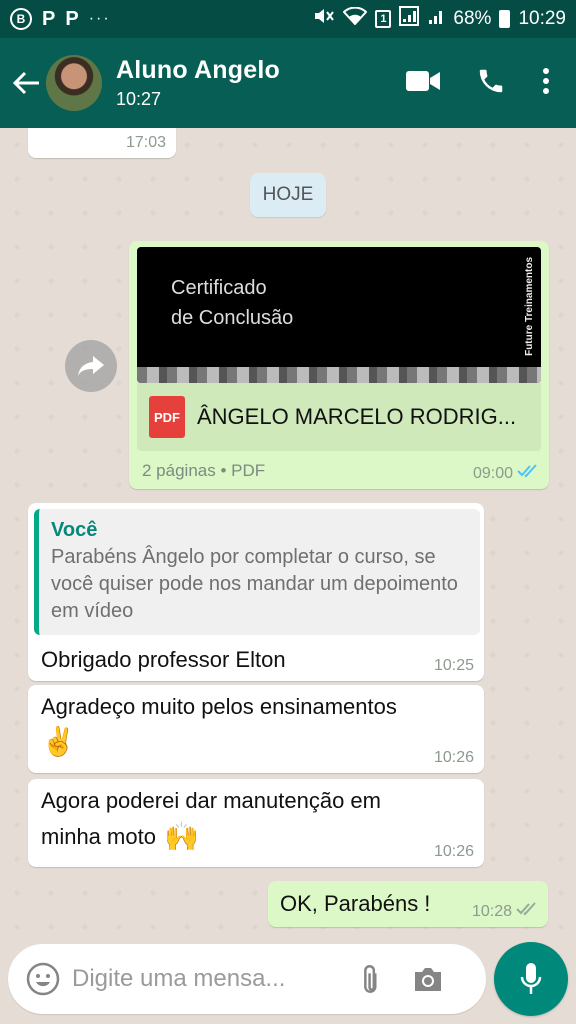 The height and width of the screenshot is (1024, 576). What do you see at coordinates (102, 143) in the screenshot?
I see `message-partial: 17:03` at bounding box center [102, 143].